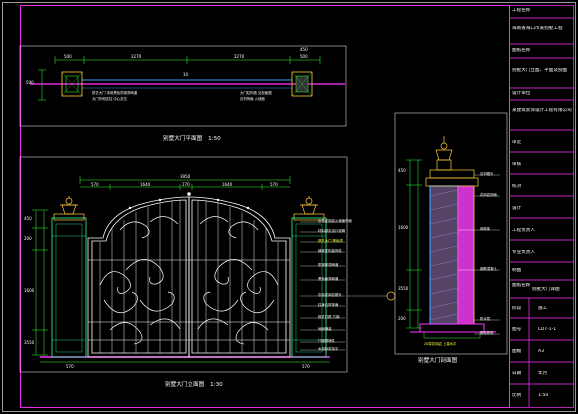 The image size is (578, 414). Describe the element at coordinates (488, 195) in the screenshot. I see `sect-note-2: 花岗岩饰面` at that location.